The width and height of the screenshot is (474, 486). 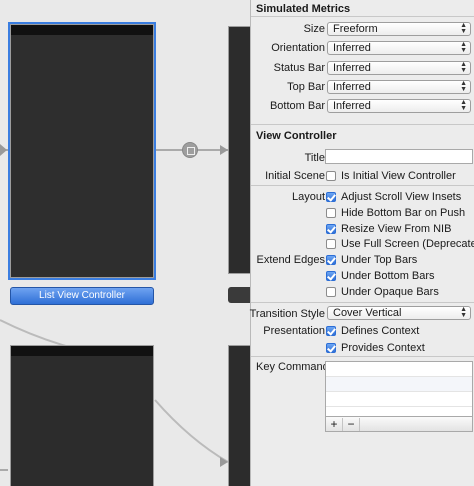 I want to click on top-bar-popup: Inferred ▲ ▼, so click(x=399, y=87).